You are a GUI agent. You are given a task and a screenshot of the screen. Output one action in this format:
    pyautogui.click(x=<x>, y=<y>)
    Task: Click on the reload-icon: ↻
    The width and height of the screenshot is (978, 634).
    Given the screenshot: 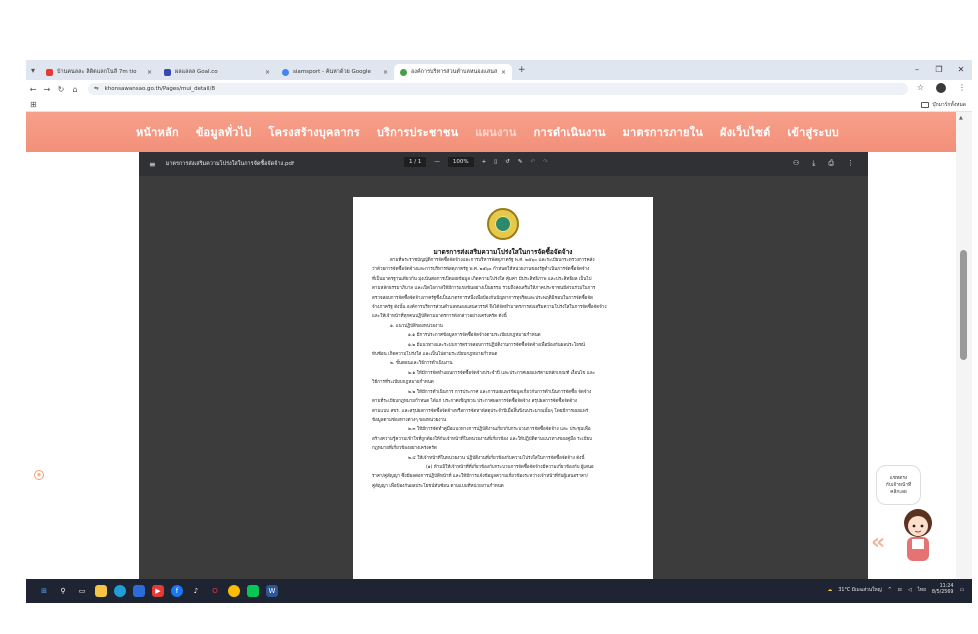 What is the action you would take?
    pyautogui.click(x=61, y=89)
    